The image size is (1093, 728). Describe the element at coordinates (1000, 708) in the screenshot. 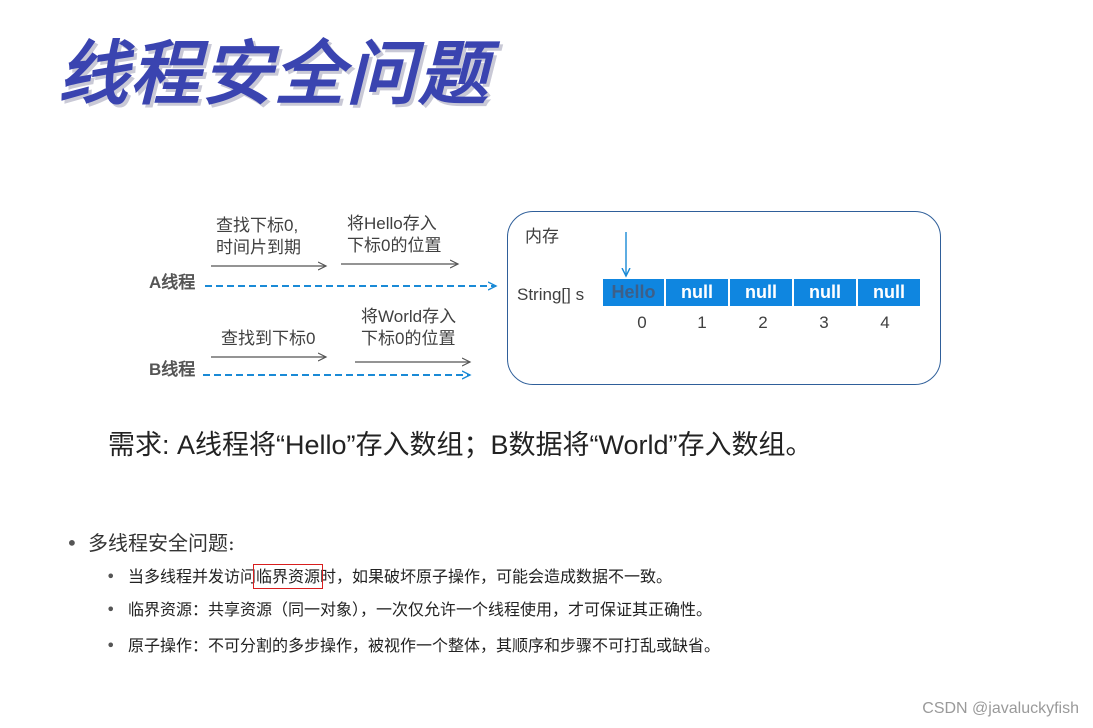

I see `watermark: CSDN @javaluckyfish` at that location.